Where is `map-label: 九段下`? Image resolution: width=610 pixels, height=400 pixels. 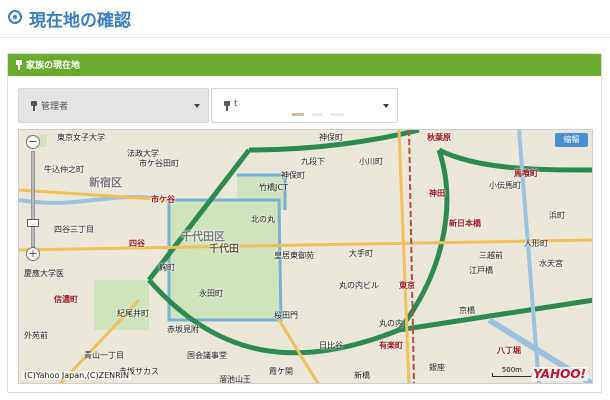 map-label: 九段下 is located at coordinates (313, 161).